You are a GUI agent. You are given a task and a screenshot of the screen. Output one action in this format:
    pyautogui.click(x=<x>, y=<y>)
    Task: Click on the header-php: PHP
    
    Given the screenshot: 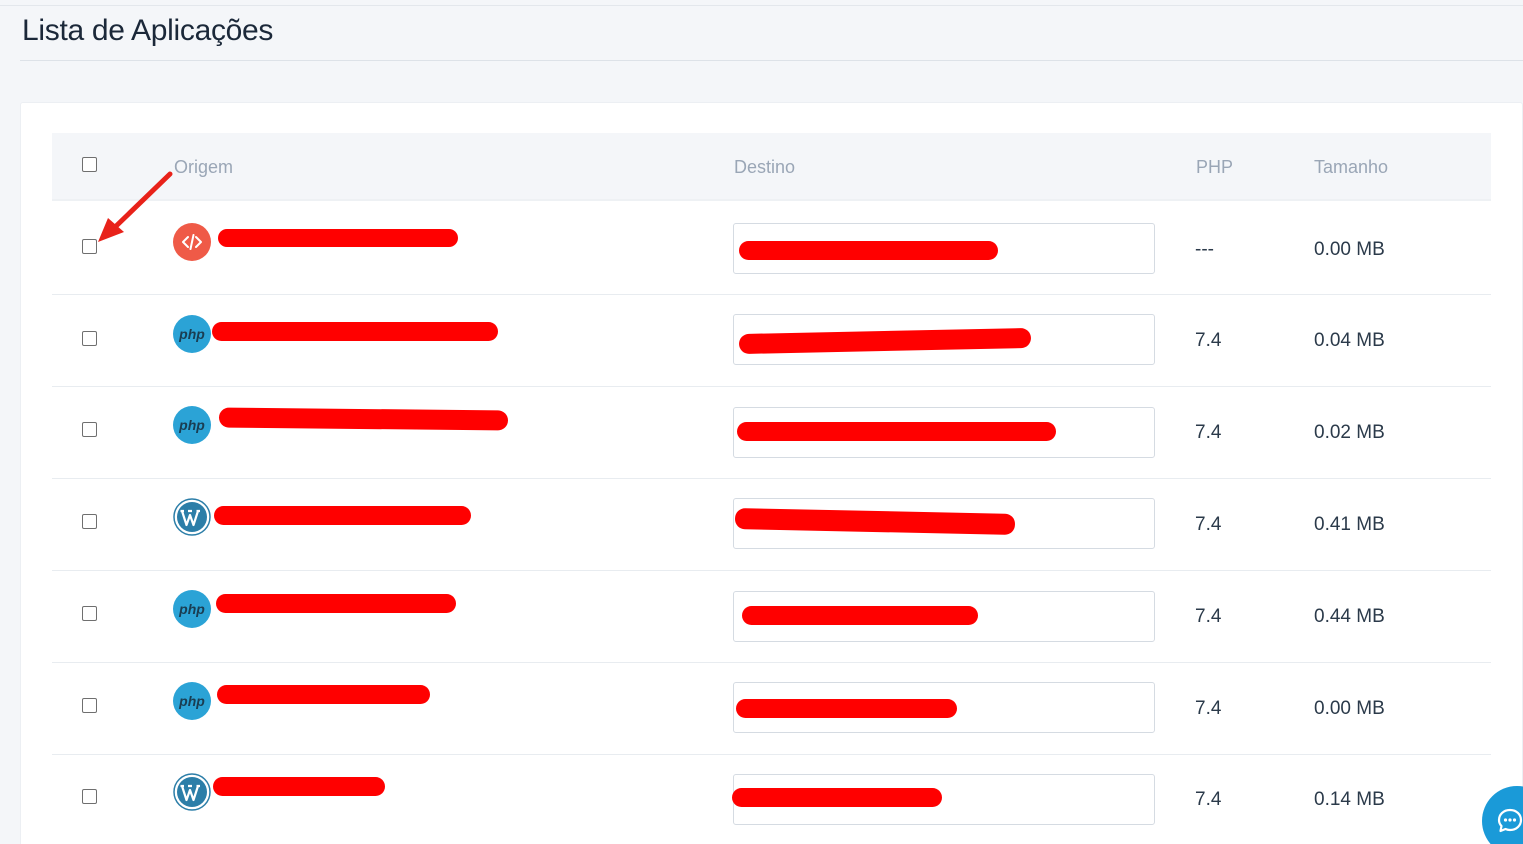 What is the action you would take?
    pyautogui.click(x=1214, y=167)
    